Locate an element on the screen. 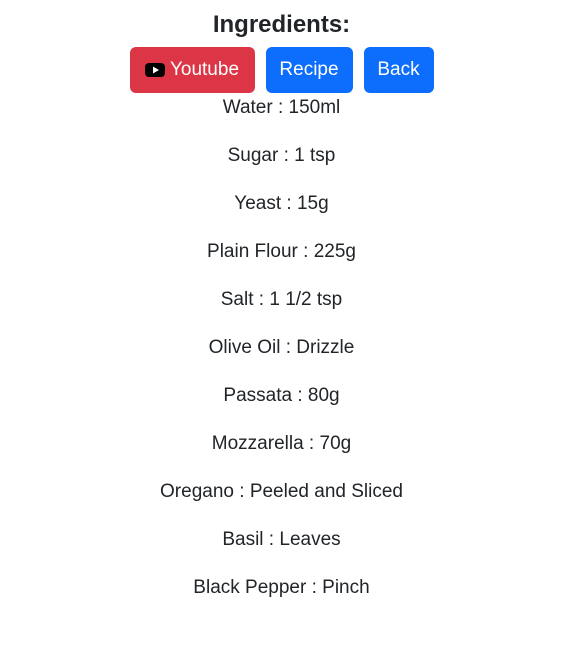 Image resolution: width=567 pixels, height=649 pixels. recipe-button: Recipe is located at coordinates (309, 70).